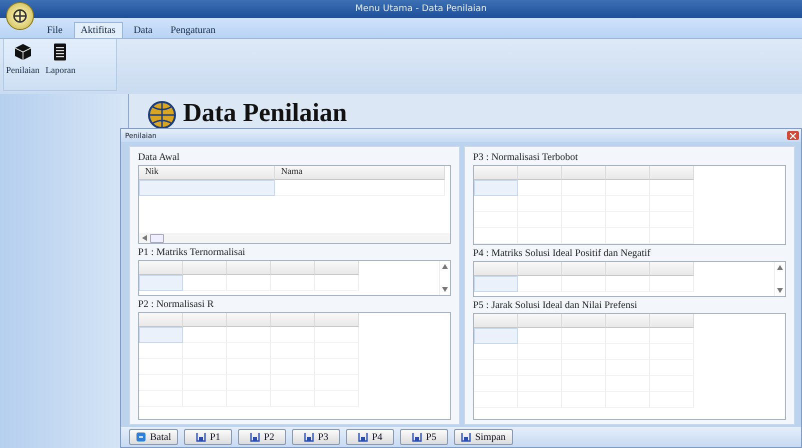  I want to click on scroll-left-icon, so click(144, 238).